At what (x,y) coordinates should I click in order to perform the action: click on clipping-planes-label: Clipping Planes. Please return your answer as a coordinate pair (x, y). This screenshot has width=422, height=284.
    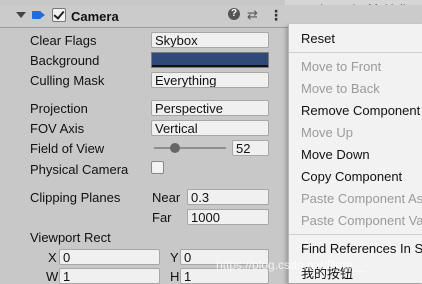
    Looking at the image, I should click on (75, 197).